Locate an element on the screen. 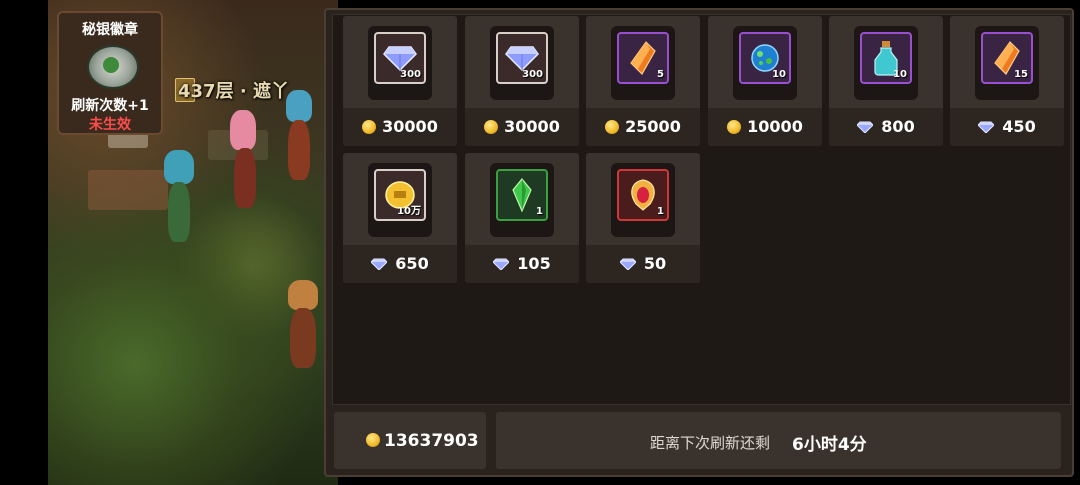 This screenshot has height=485, width=1080. item-frame: 15 is located at coordinates (1007, 58).